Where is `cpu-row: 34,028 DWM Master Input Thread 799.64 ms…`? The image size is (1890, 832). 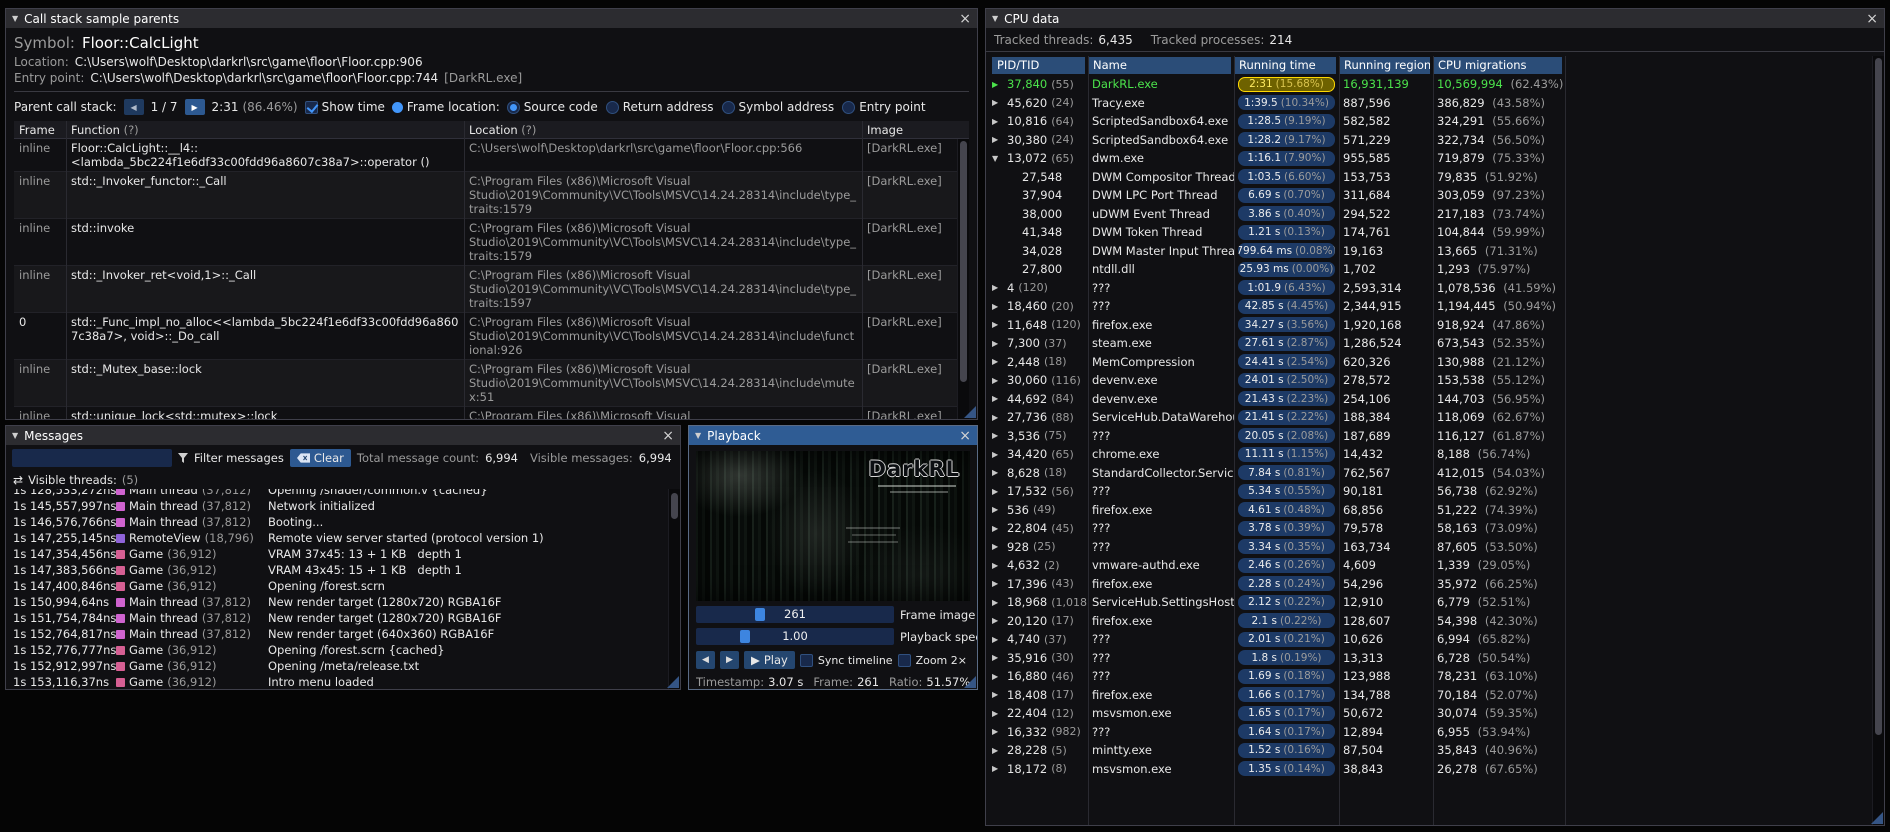
cpu-row: 34,028 DWM Master Input Thread 799.64 ms… is located at coordinates (1435, 251).